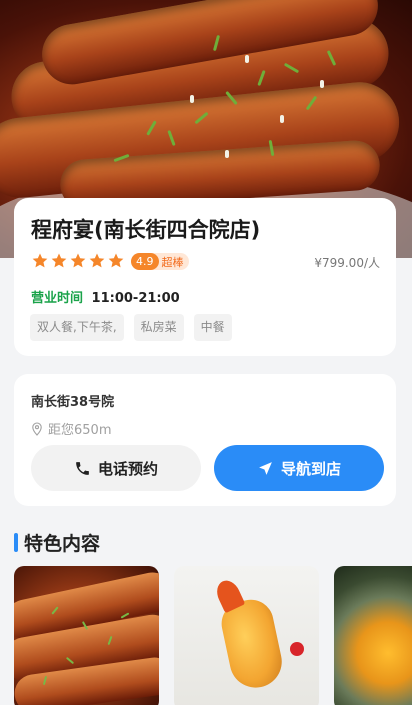  Describe the element at coordinates (160, 261) in the screenshot. I see `score-badge: 4.9 超棒` at that location.